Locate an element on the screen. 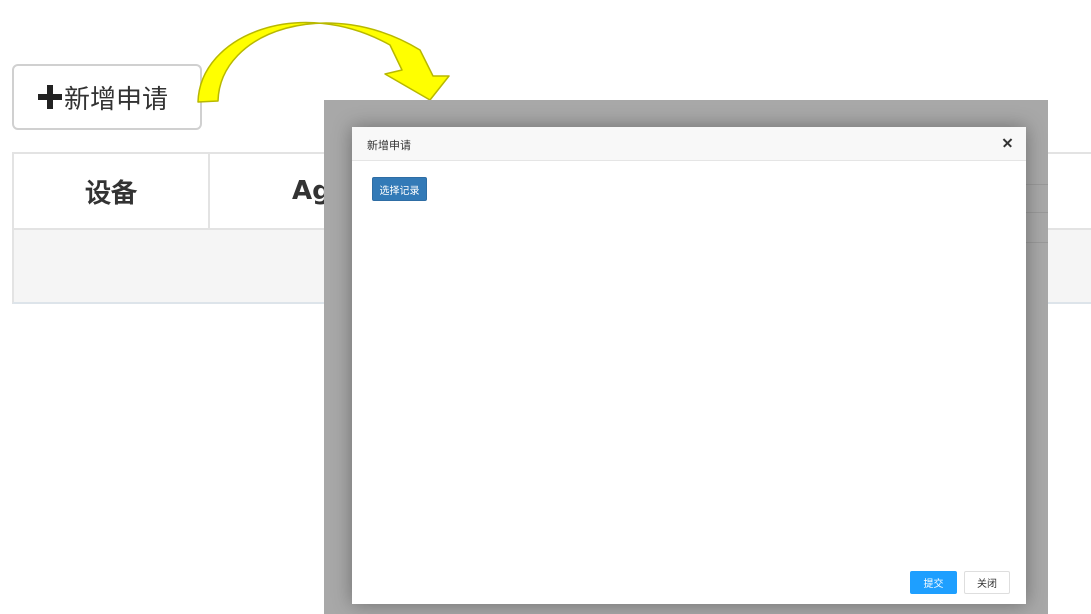  modal-header: 新增申请 is located at coordinates (689, 144).